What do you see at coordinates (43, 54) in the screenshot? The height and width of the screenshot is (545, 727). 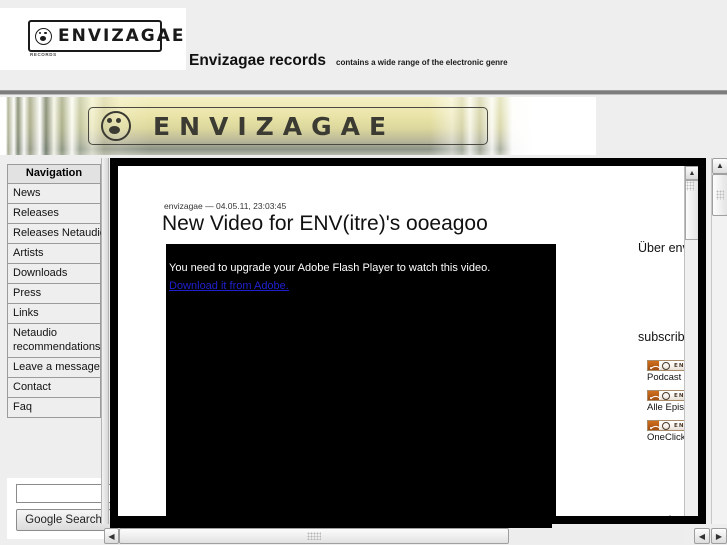 I see `logo-sublabel: RECORDS` at bounding box center [43, 54].